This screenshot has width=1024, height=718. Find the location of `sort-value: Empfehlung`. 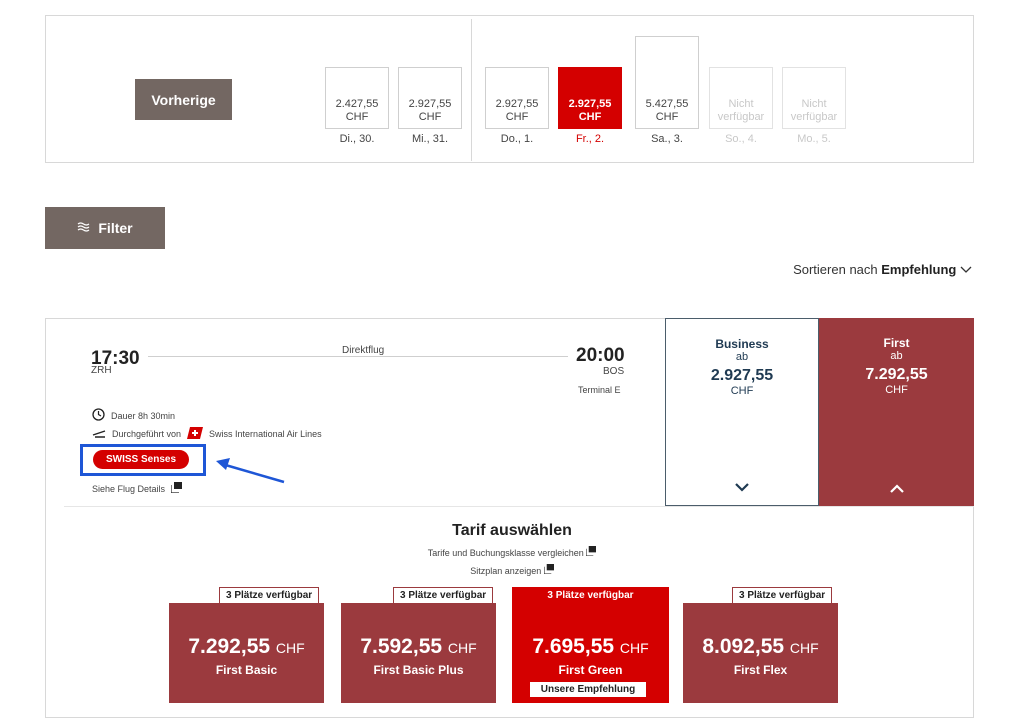

sort-value: Empfehlung is located at coordinates (919, 269).